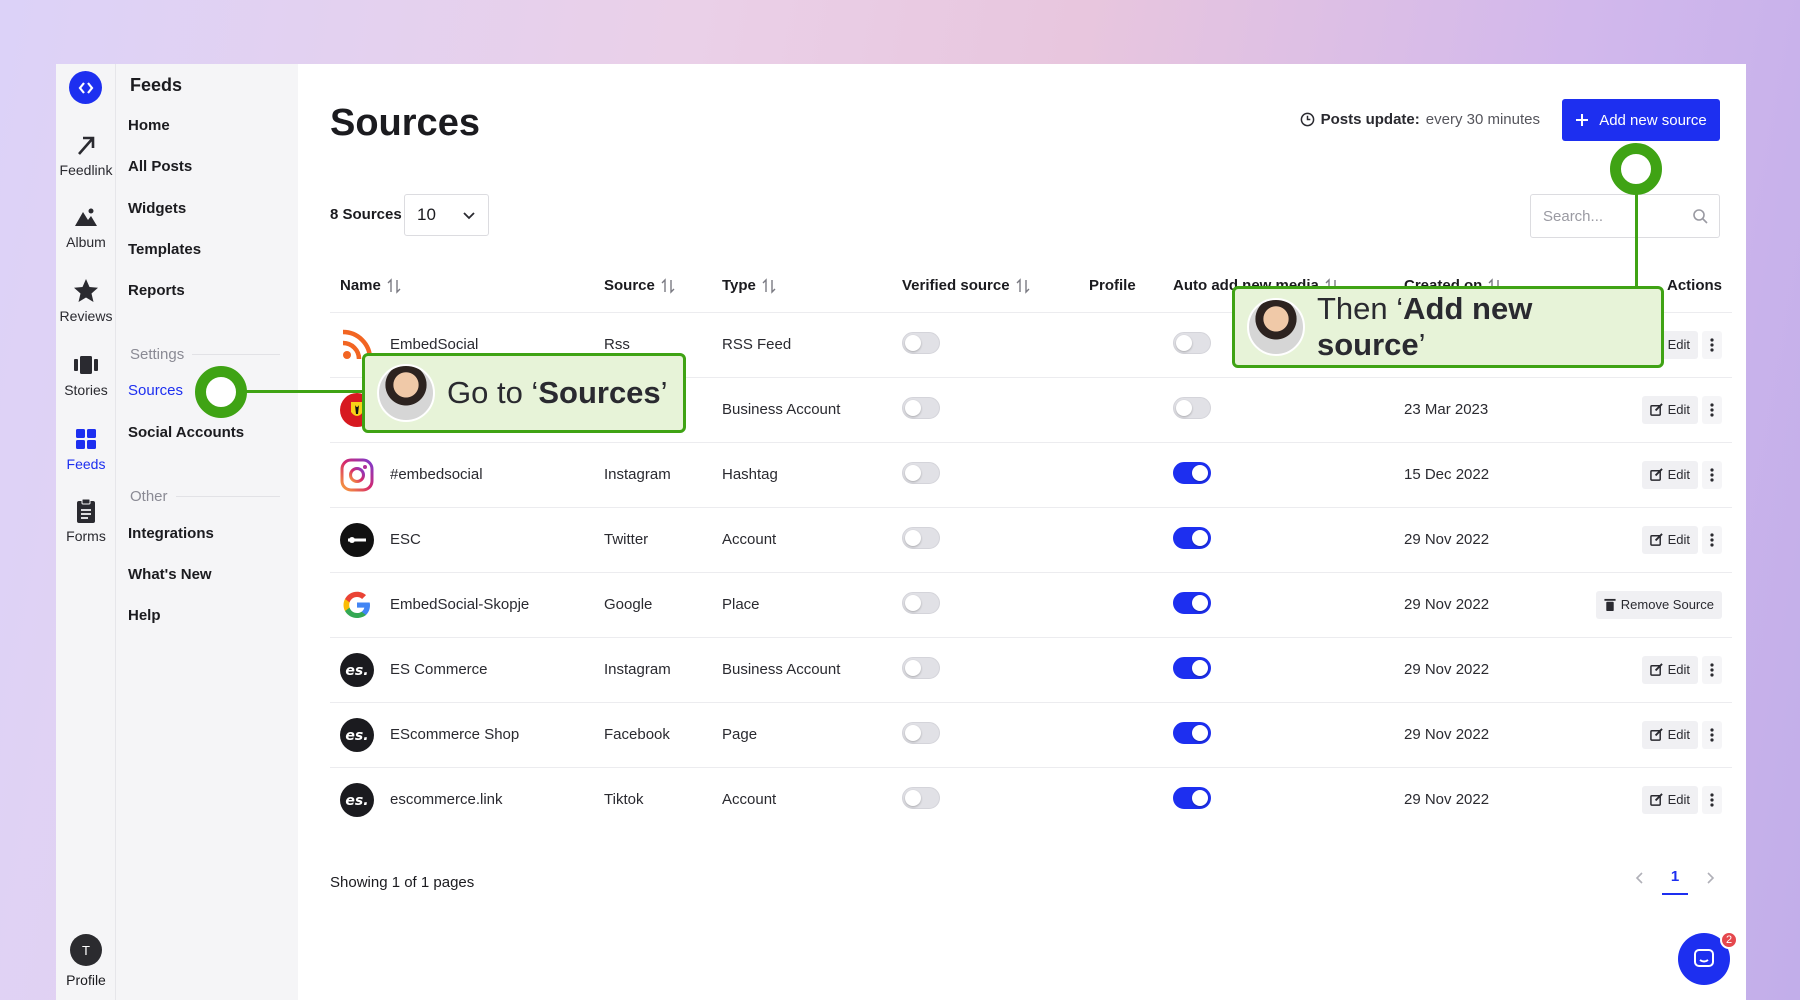 Image resolution: width=1800 pixels, height=1000 pixels. Describe the element at coordinates (186, 432) in the screenshot. I see `sidebar-item-social-accounts: Social Accounts` at that location.